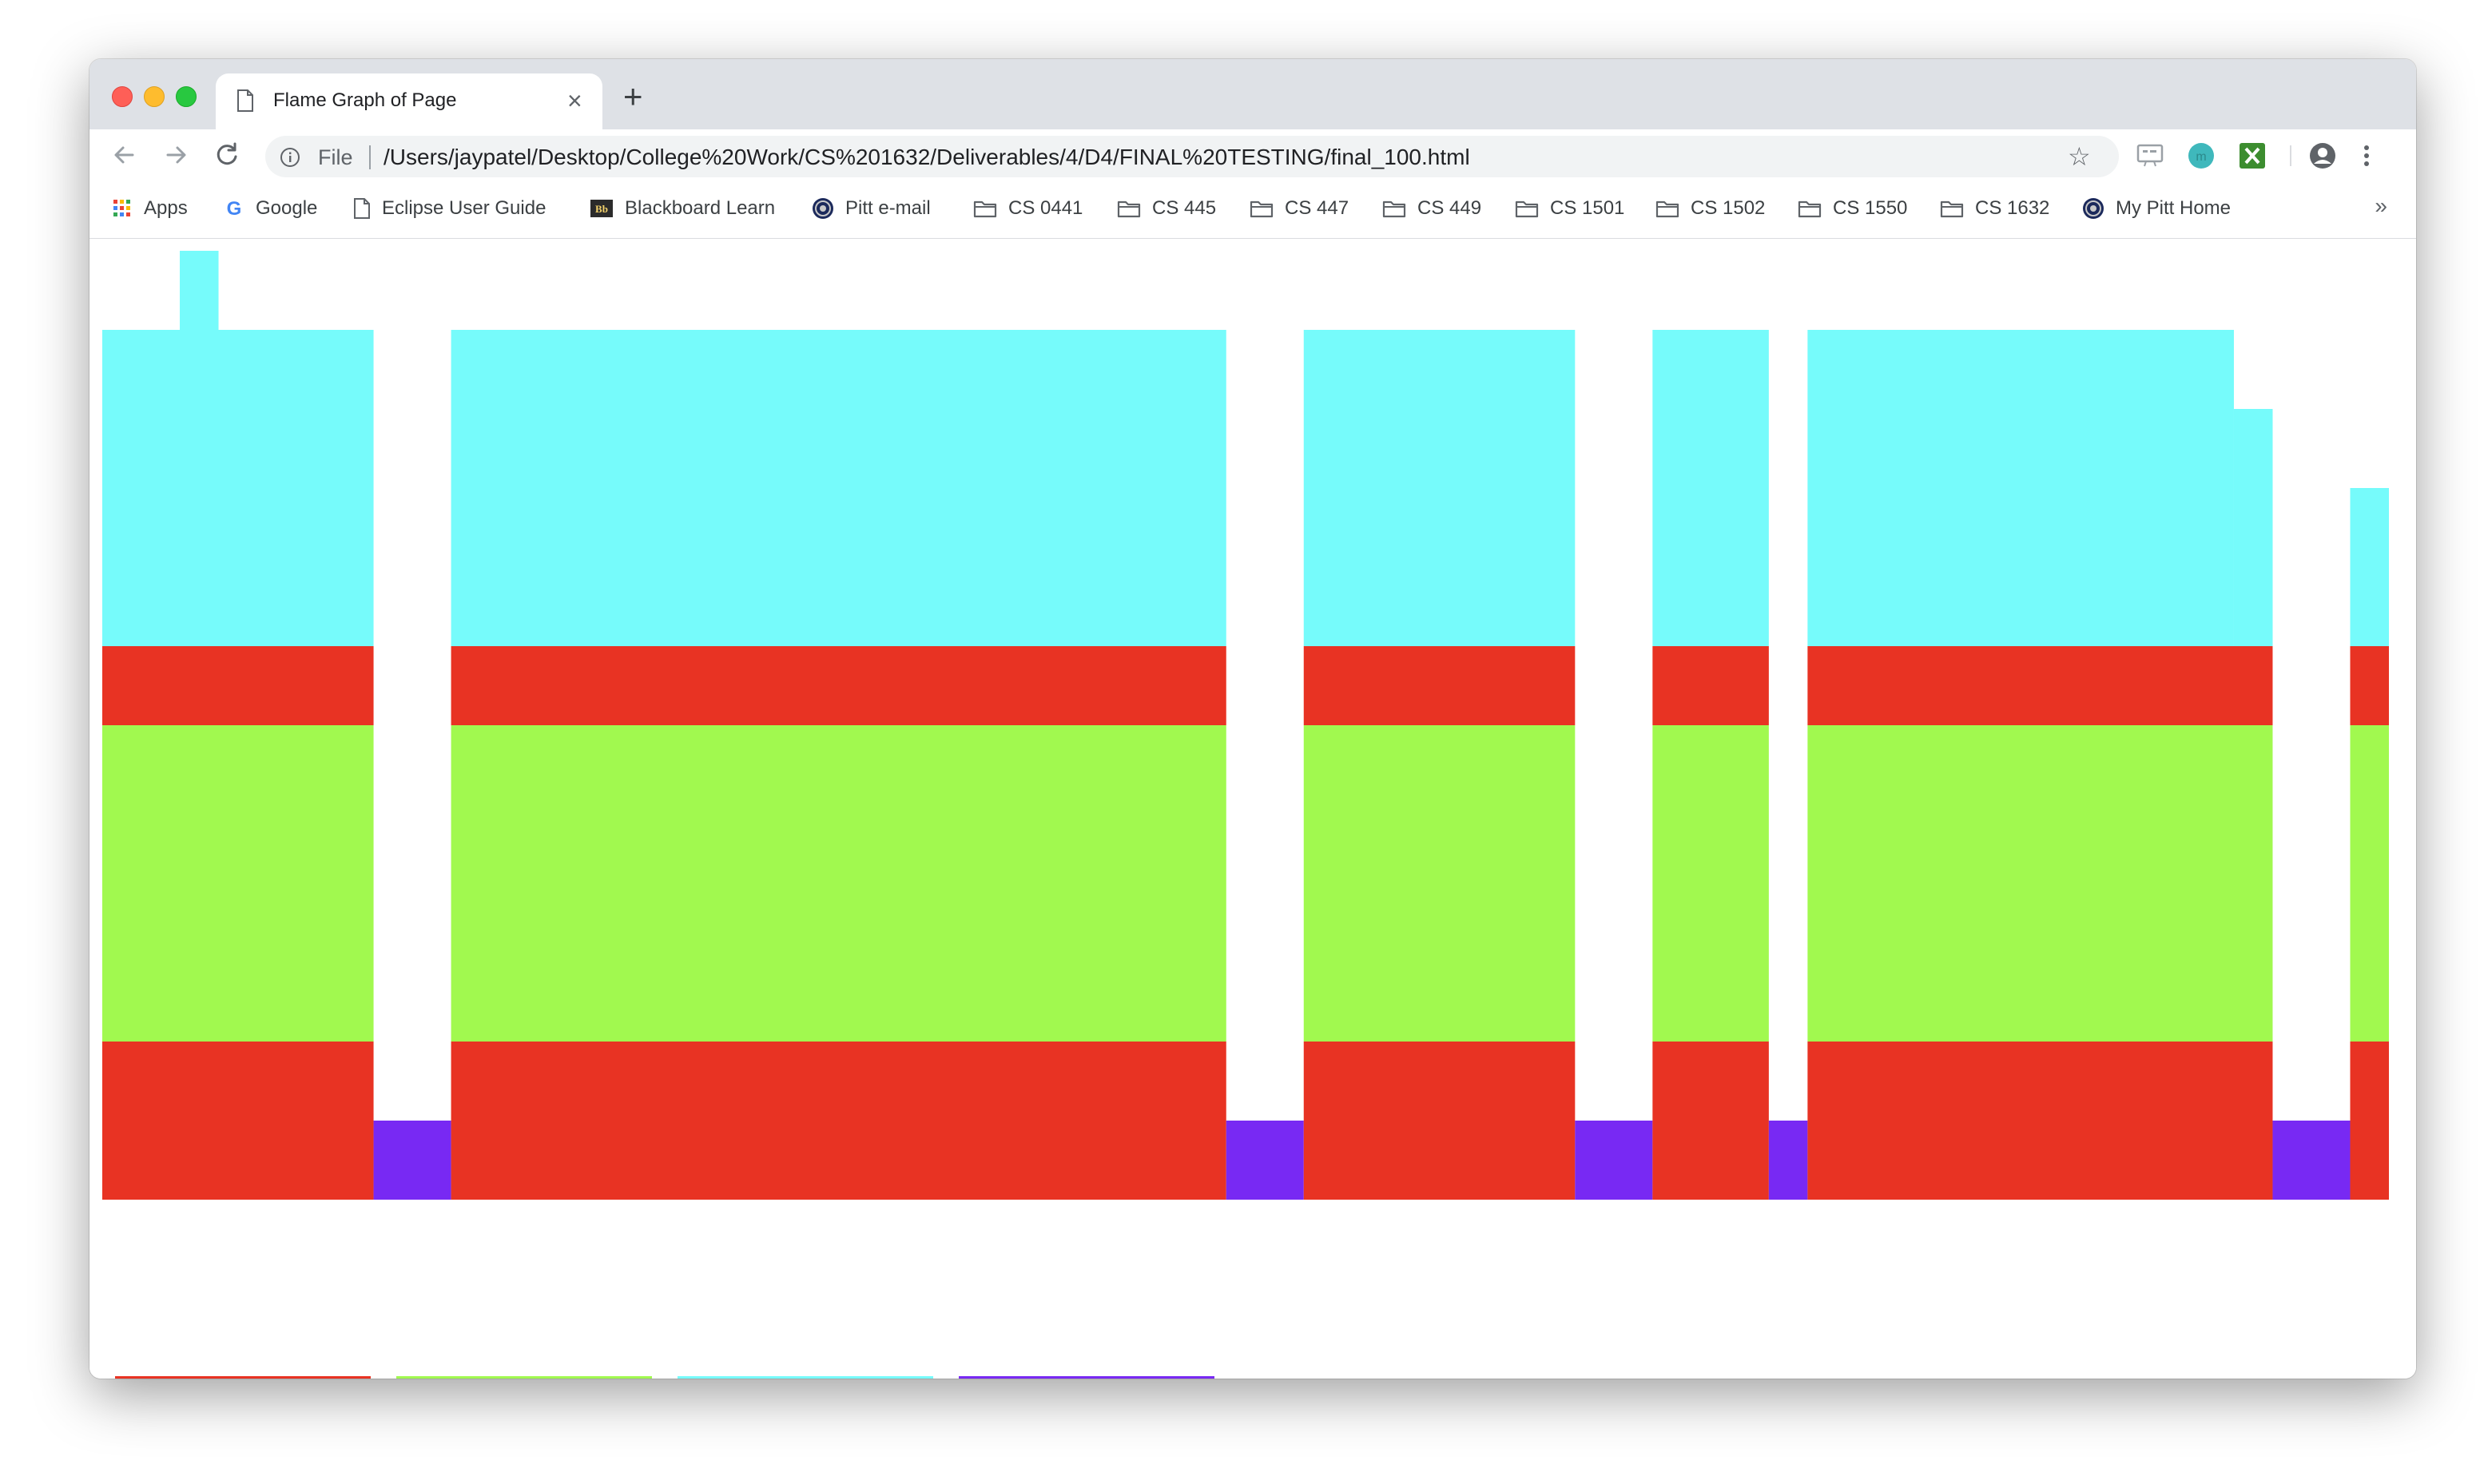 This screenshot has width=2480, height=1484. Describe the element at coordinates (370, 157) in the screenshot. I see `scheme-divider` at that location.